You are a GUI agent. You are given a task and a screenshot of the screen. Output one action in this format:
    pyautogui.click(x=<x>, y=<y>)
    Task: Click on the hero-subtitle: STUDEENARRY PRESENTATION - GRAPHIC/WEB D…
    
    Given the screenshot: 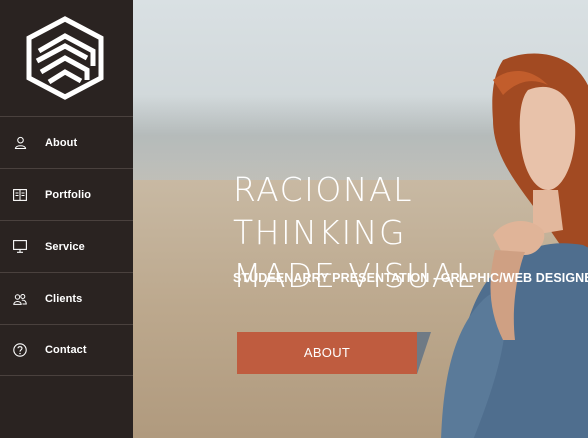 What is the action you would take?
    pyautogui.click(x=410, y=278)
    